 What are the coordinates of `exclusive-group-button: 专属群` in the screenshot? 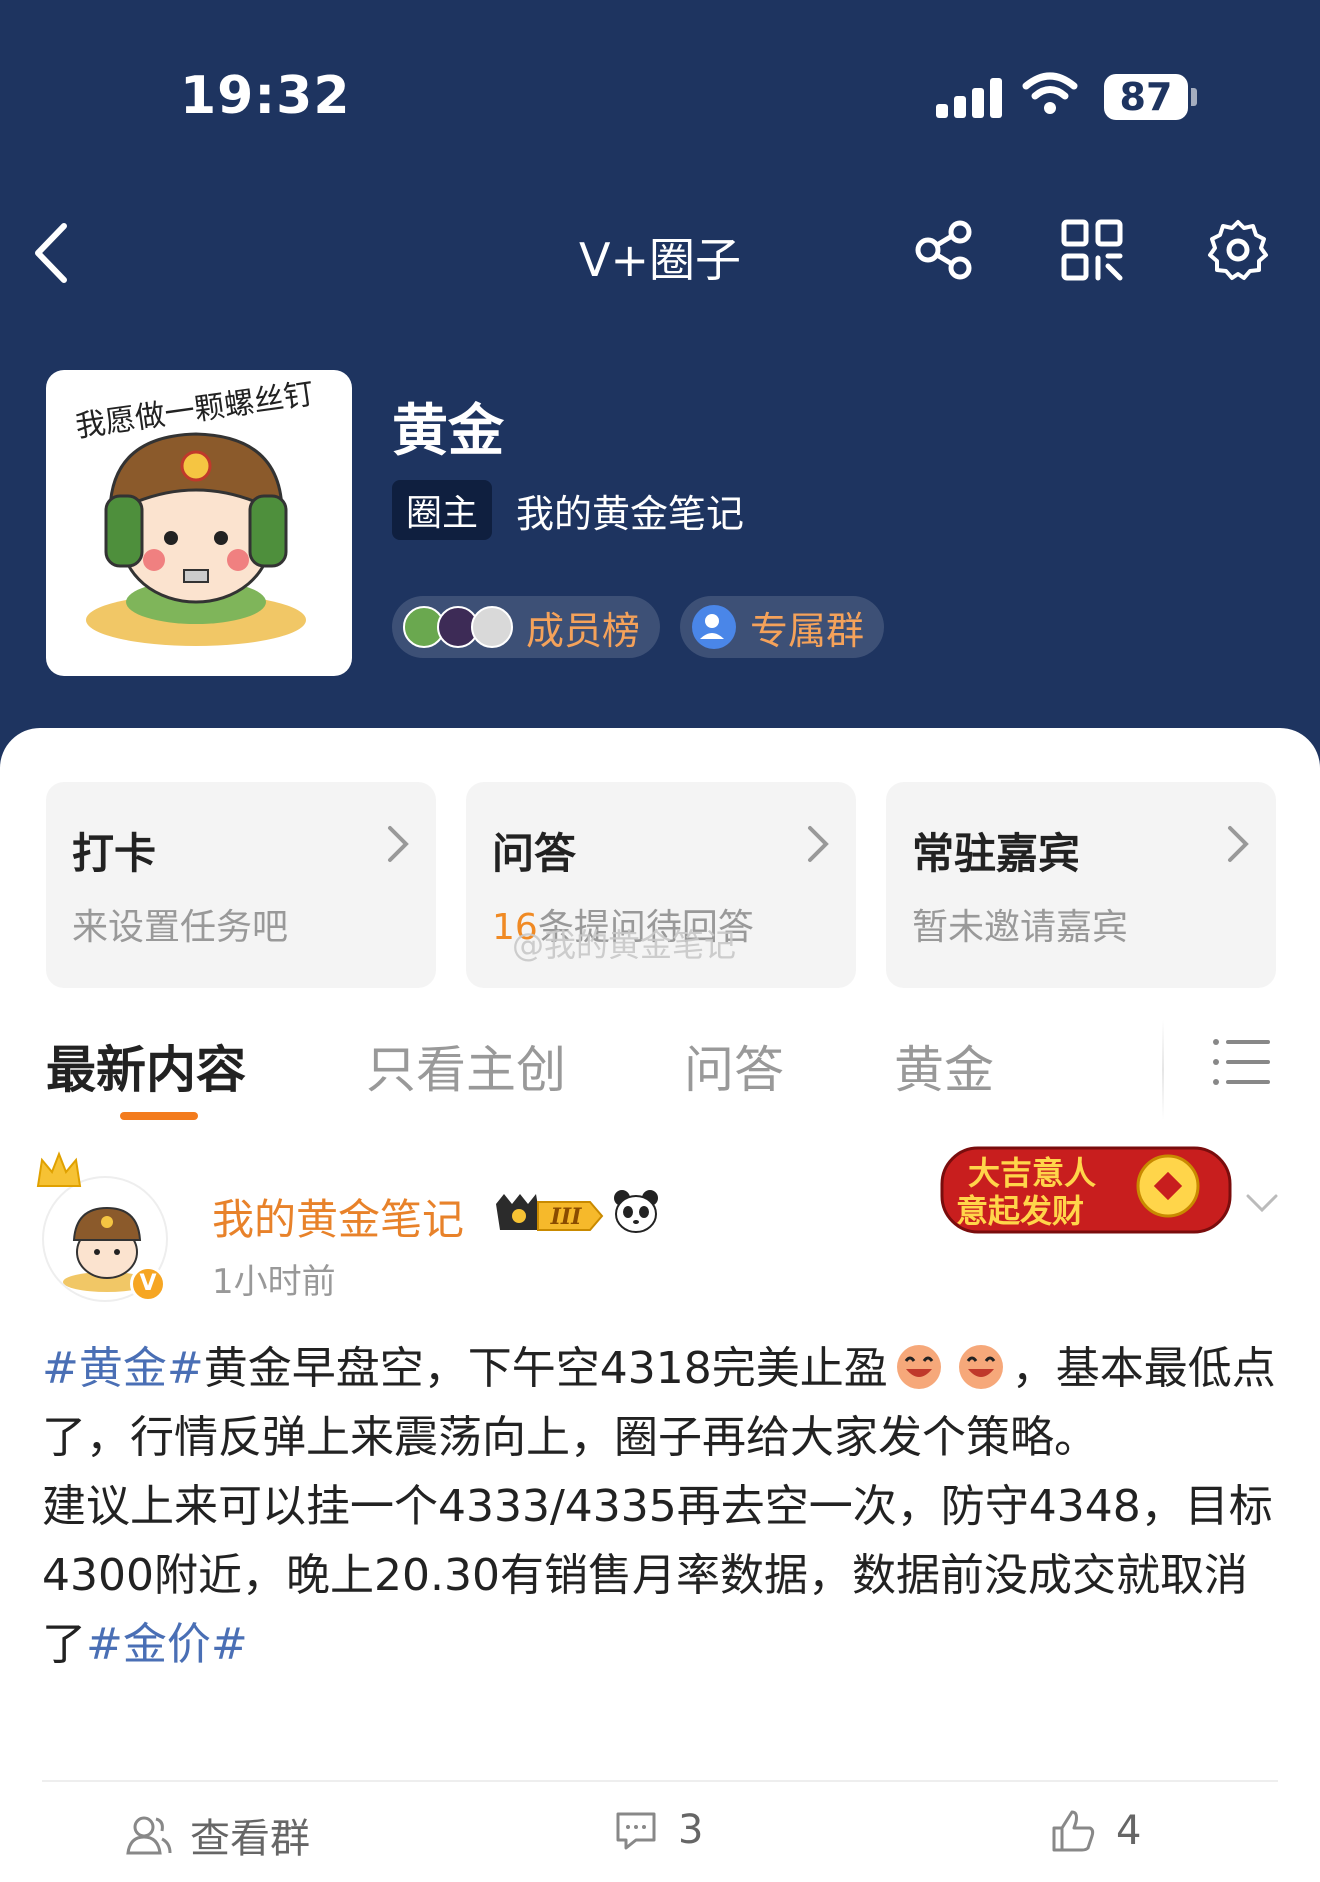 It's located at (782, 627).